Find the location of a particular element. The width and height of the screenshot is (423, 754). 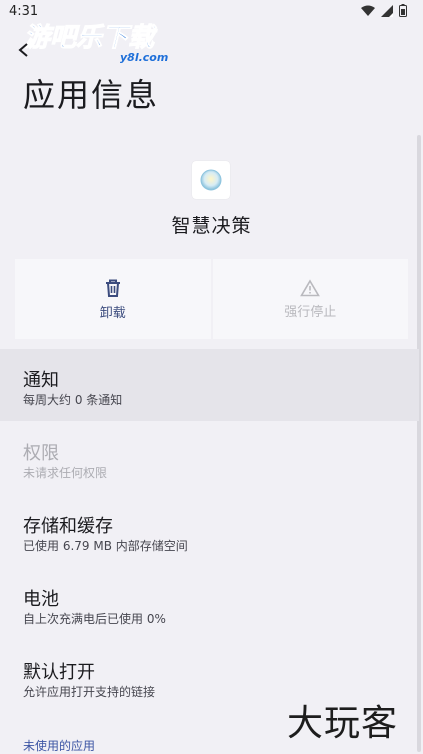

app-name: 智慧决策 is located at coordinates (211, 226).